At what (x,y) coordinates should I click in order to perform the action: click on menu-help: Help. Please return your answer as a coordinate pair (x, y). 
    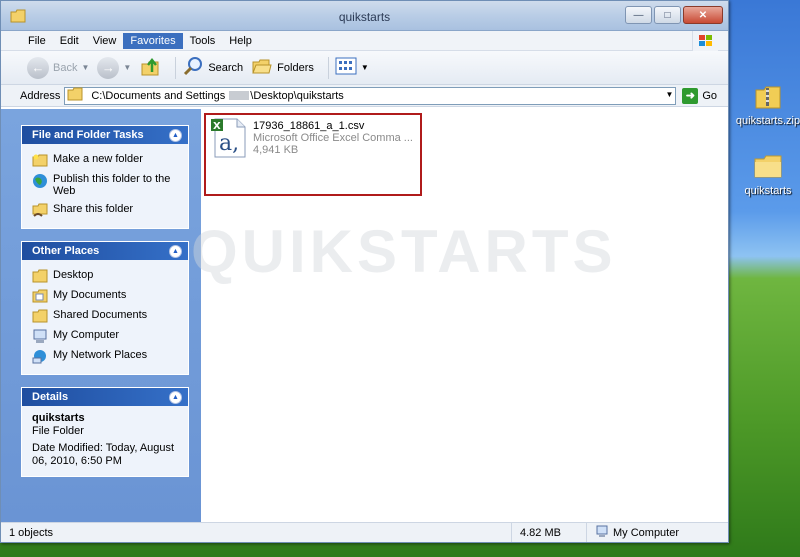
    Looking at the image, I should click on (240, 41).